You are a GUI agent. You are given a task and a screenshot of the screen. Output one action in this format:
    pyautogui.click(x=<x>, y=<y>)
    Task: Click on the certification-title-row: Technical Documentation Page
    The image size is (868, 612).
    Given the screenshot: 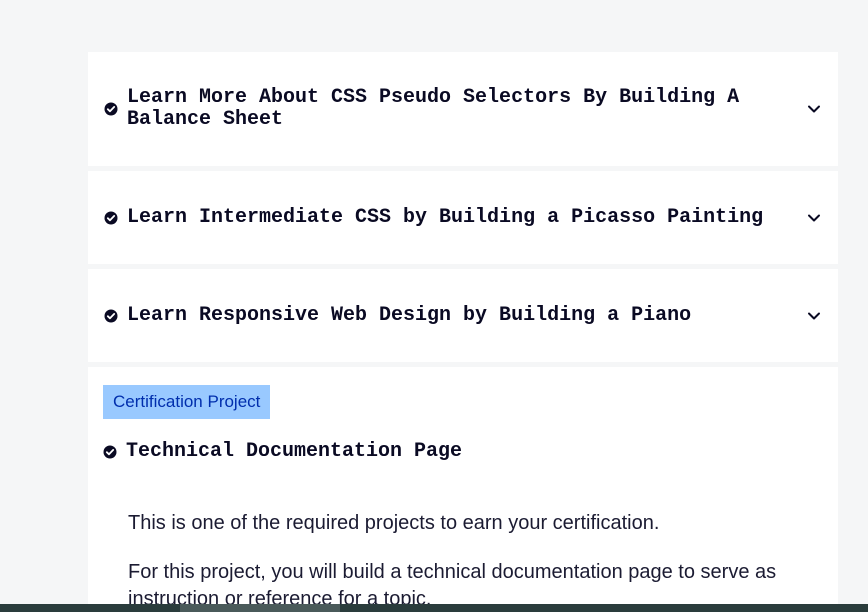 What is the action you would take?
    pyautogui.click(x=463, y=452)
    